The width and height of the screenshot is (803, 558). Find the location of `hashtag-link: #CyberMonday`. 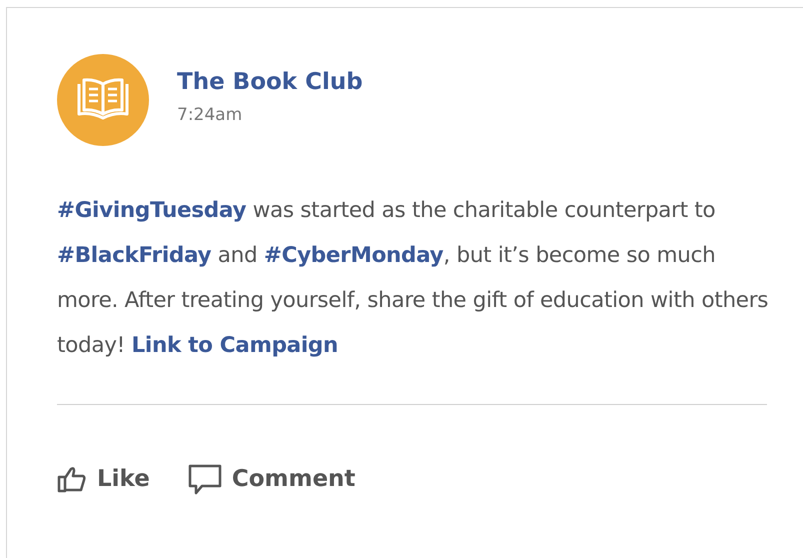

hashtag-link: #CyberMonday is located at coordinates (354, 255).